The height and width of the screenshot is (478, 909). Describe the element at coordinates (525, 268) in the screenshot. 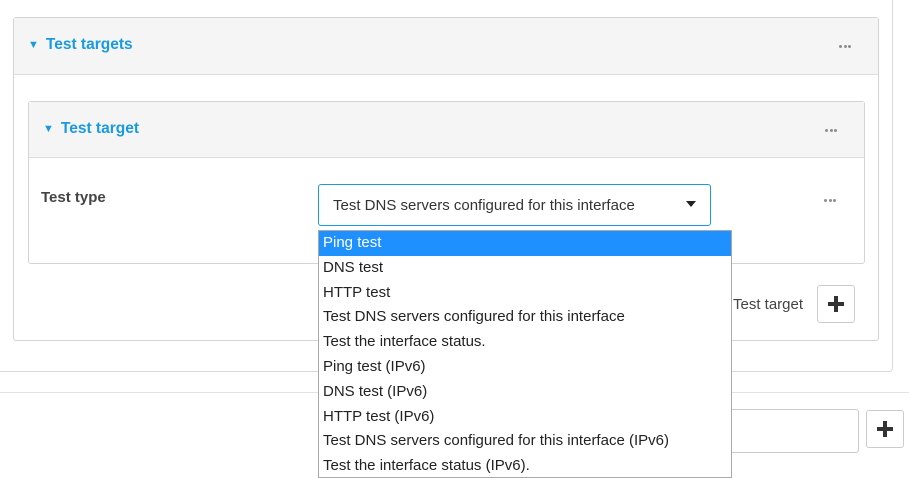

I see `dropdown-option: DNS test` at that location.